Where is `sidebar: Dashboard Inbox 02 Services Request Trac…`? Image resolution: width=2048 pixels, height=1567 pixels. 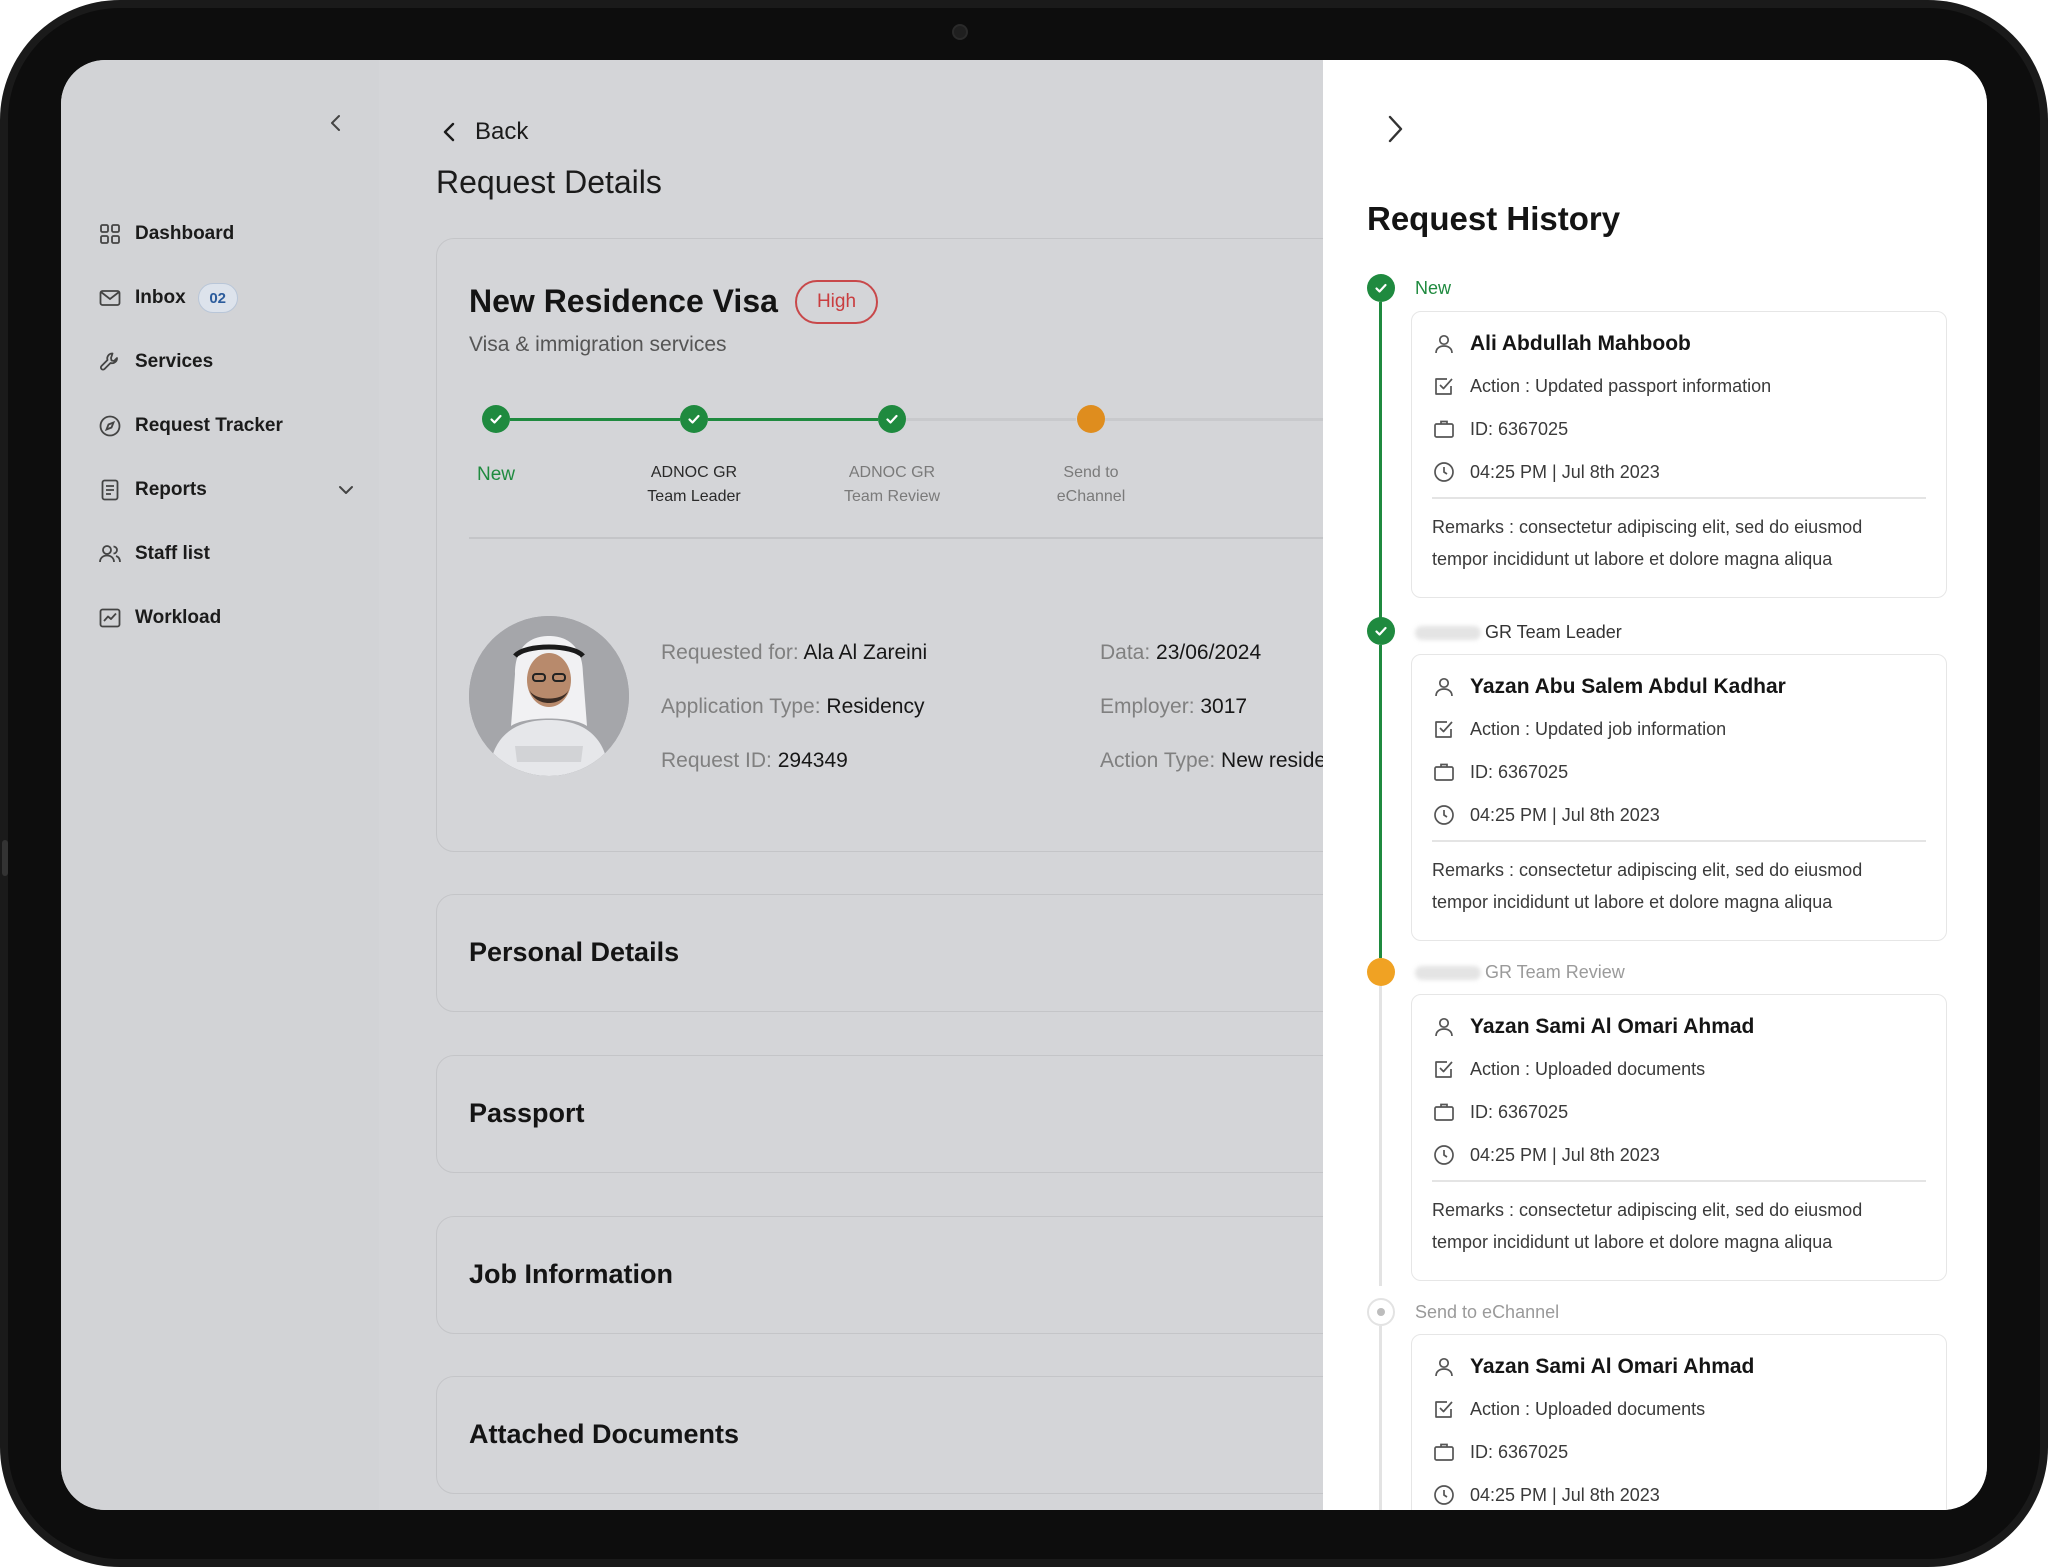 sidebar: Dashboard Inbox 02 Services Request Trac… is located at coordinates (220, 785).